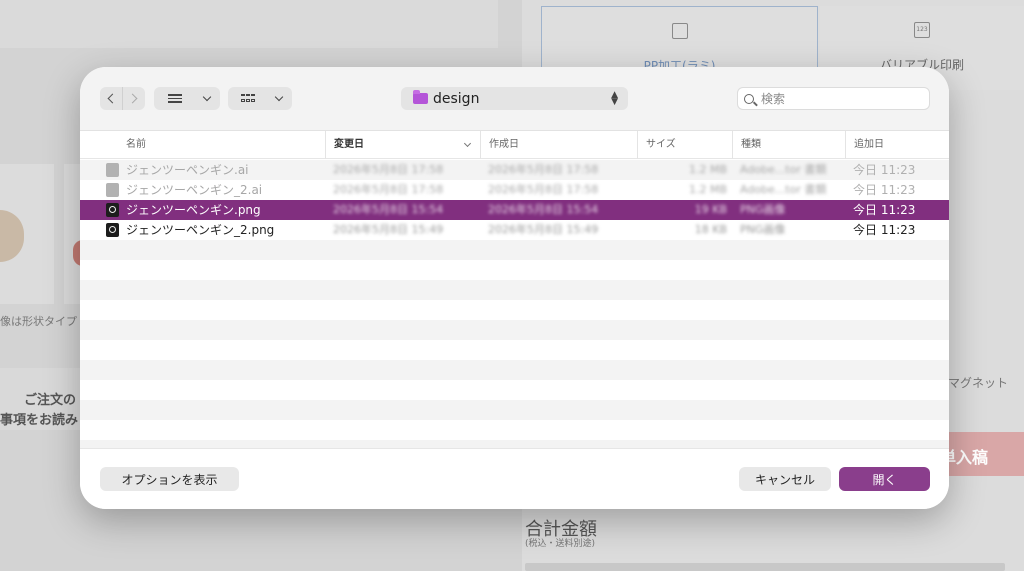  What do you see at coordinates (897, 145) in the screenshot?
I see `column-header-added: 追加日` at bounding box center [897, 145].